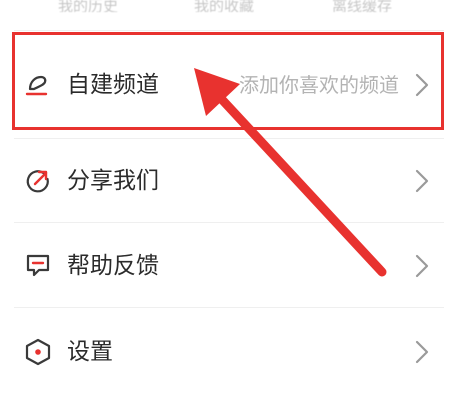 Image resolution: width=457 pixels, height=413 pixels. Describe the element at coordinates (38, 352) in the screenshot. I see `settings-icon` at that location.